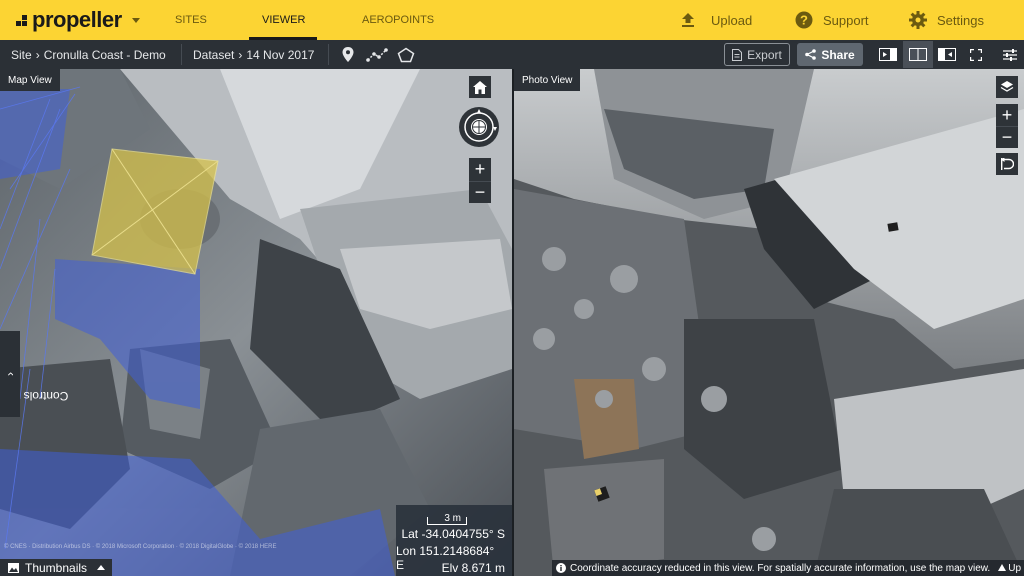 Image resolution: width=1024 pixels, height=576 pixels. Describe the element at coordinates (21, 54) in the screenshot. I see `breadcrumb-site-prefix: Site` at that location.